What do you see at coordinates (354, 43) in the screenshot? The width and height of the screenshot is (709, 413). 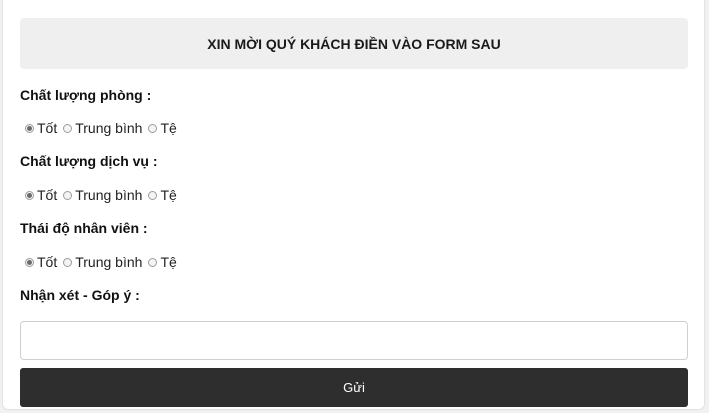 I see `form-title: XIN MỜI QUÝ KHÁCH ĐIỀN VÀO FORM SAU` at bounding box center [354, 43].